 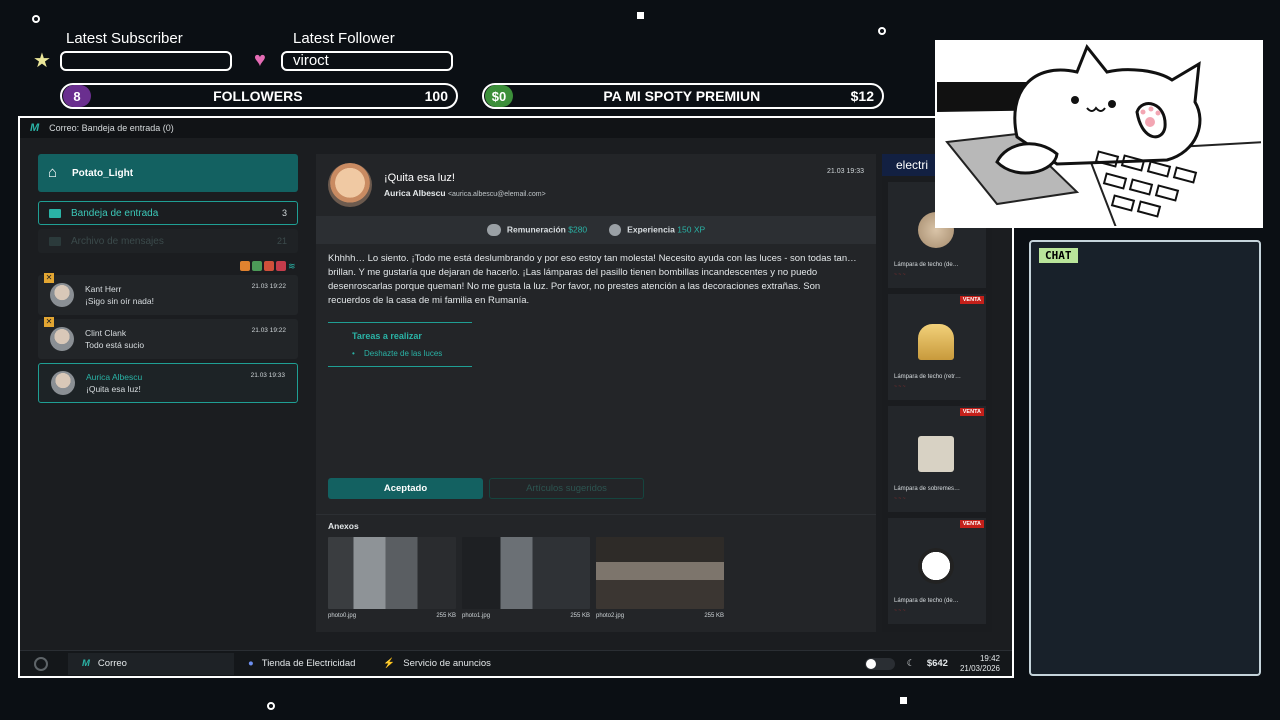 I want to click on followers-current: 8, so click(x=77, y=96).